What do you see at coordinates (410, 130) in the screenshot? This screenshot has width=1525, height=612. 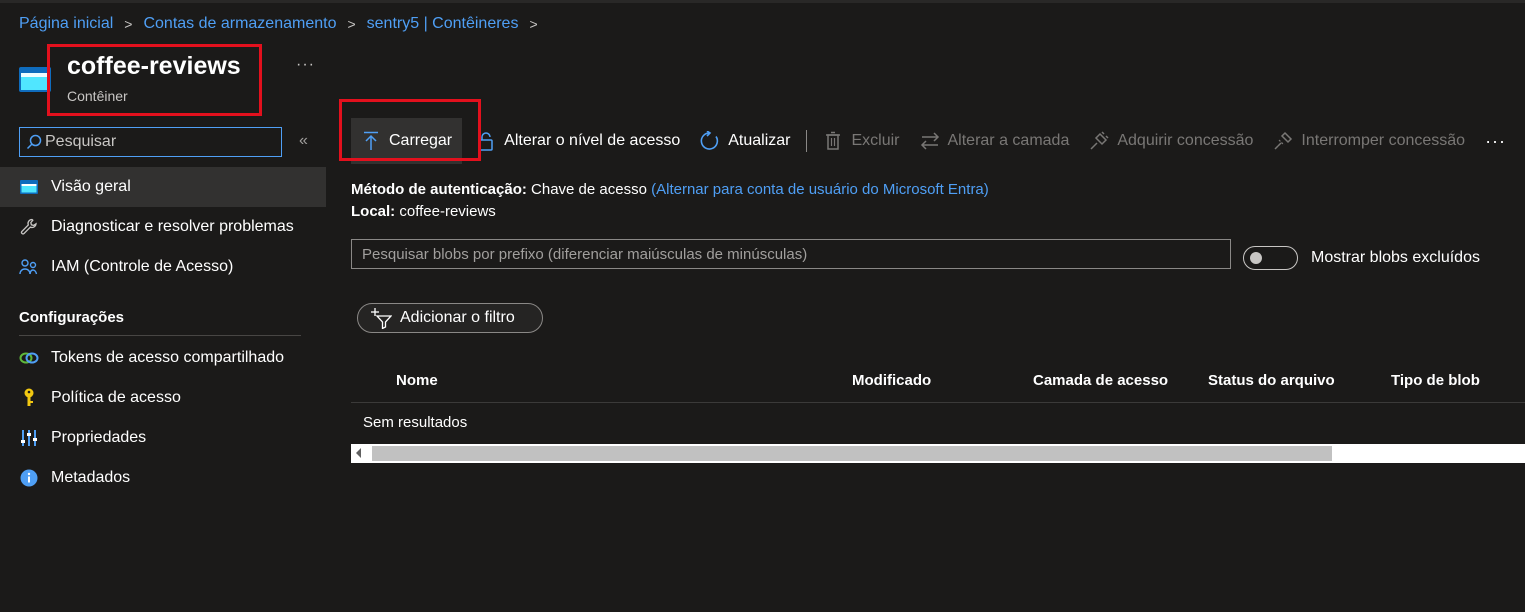 I see `highlight-box-upload` at bounding box center [410, 130].